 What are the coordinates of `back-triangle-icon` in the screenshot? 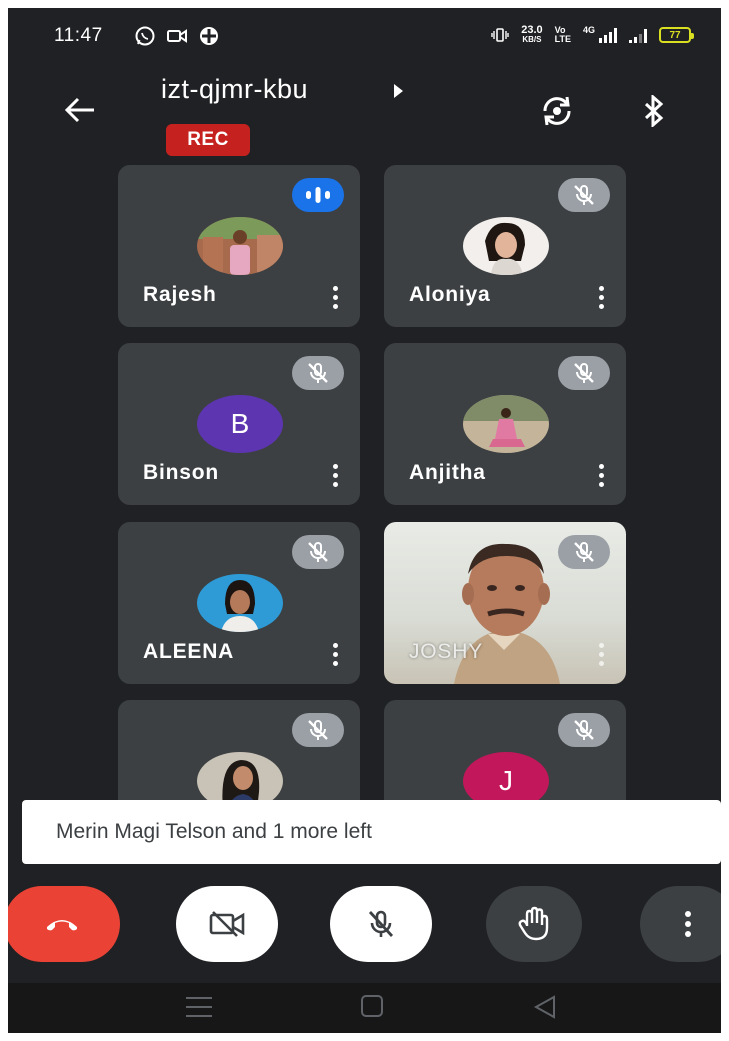 It's located at (545, 1007).